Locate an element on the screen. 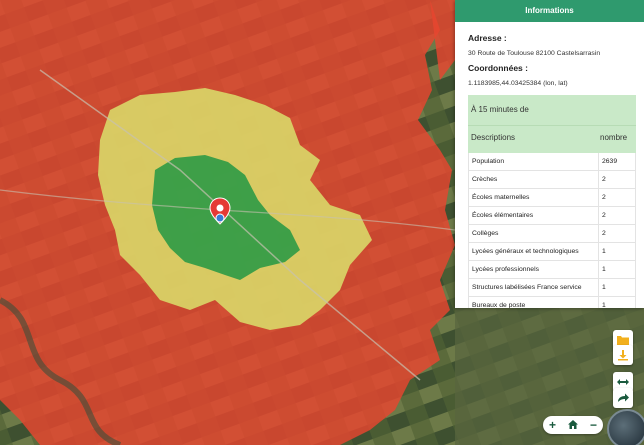 The width and height of the screenshot is (644, 445). row-label: Bureaux de poste is located at coordinates (534, 302).